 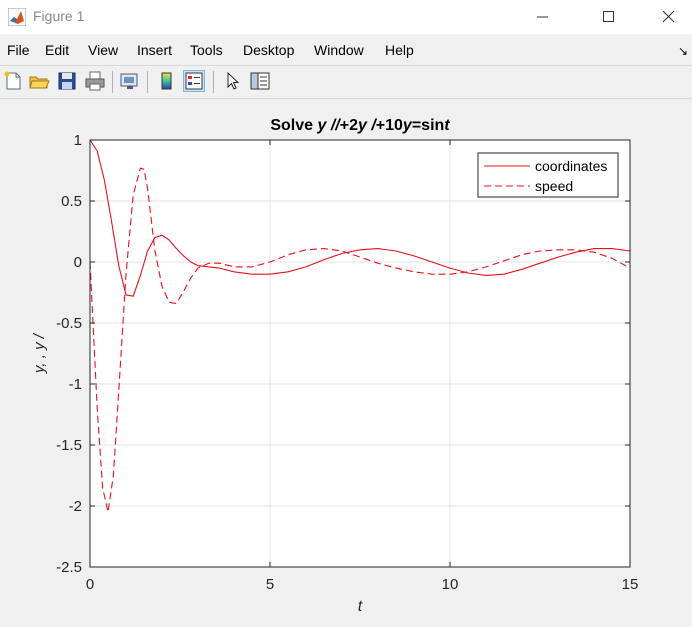 I want to click on close-button, so click(x=669, y=17).